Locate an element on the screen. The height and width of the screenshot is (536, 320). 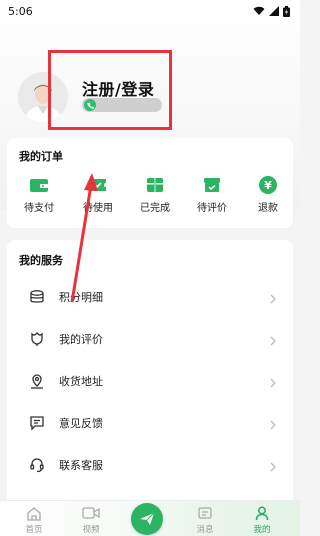
nav-label: 首页 is located at coordinates (34, 530).